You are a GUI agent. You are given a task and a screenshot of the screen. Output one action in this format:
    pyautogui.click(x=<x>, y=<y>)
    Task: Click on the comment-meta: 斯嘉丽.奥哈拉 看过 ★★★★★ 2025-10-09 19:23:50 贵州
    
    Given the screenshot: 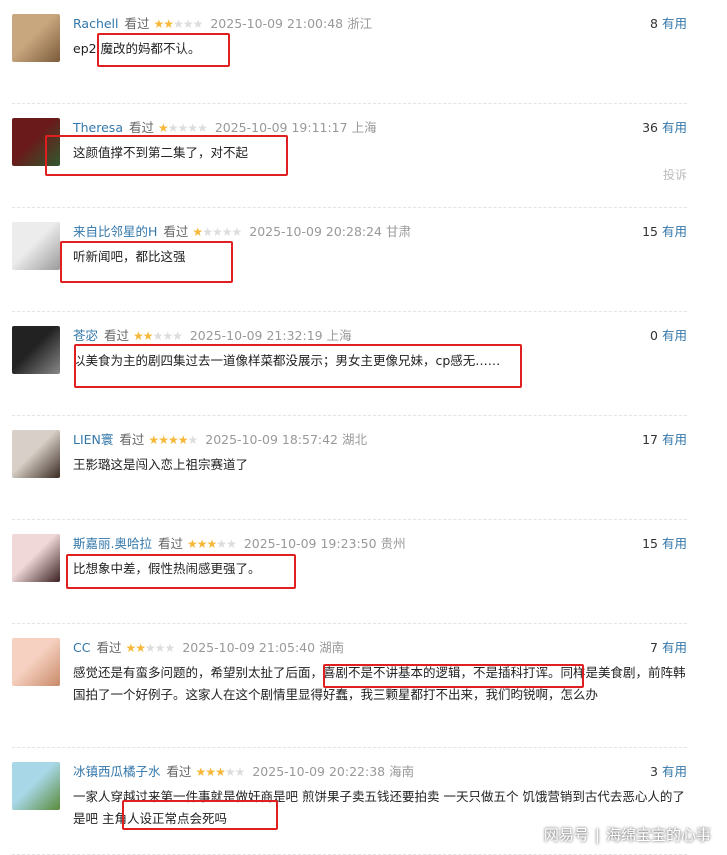 What is the action you would take?
    pyautogui.click(x=380, y=544)
    